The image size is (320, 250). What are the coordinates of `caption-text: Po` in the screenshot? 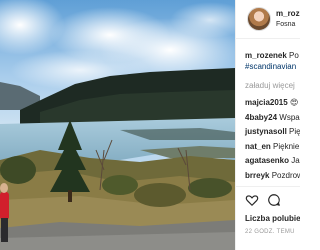 It's located at (294, 55).